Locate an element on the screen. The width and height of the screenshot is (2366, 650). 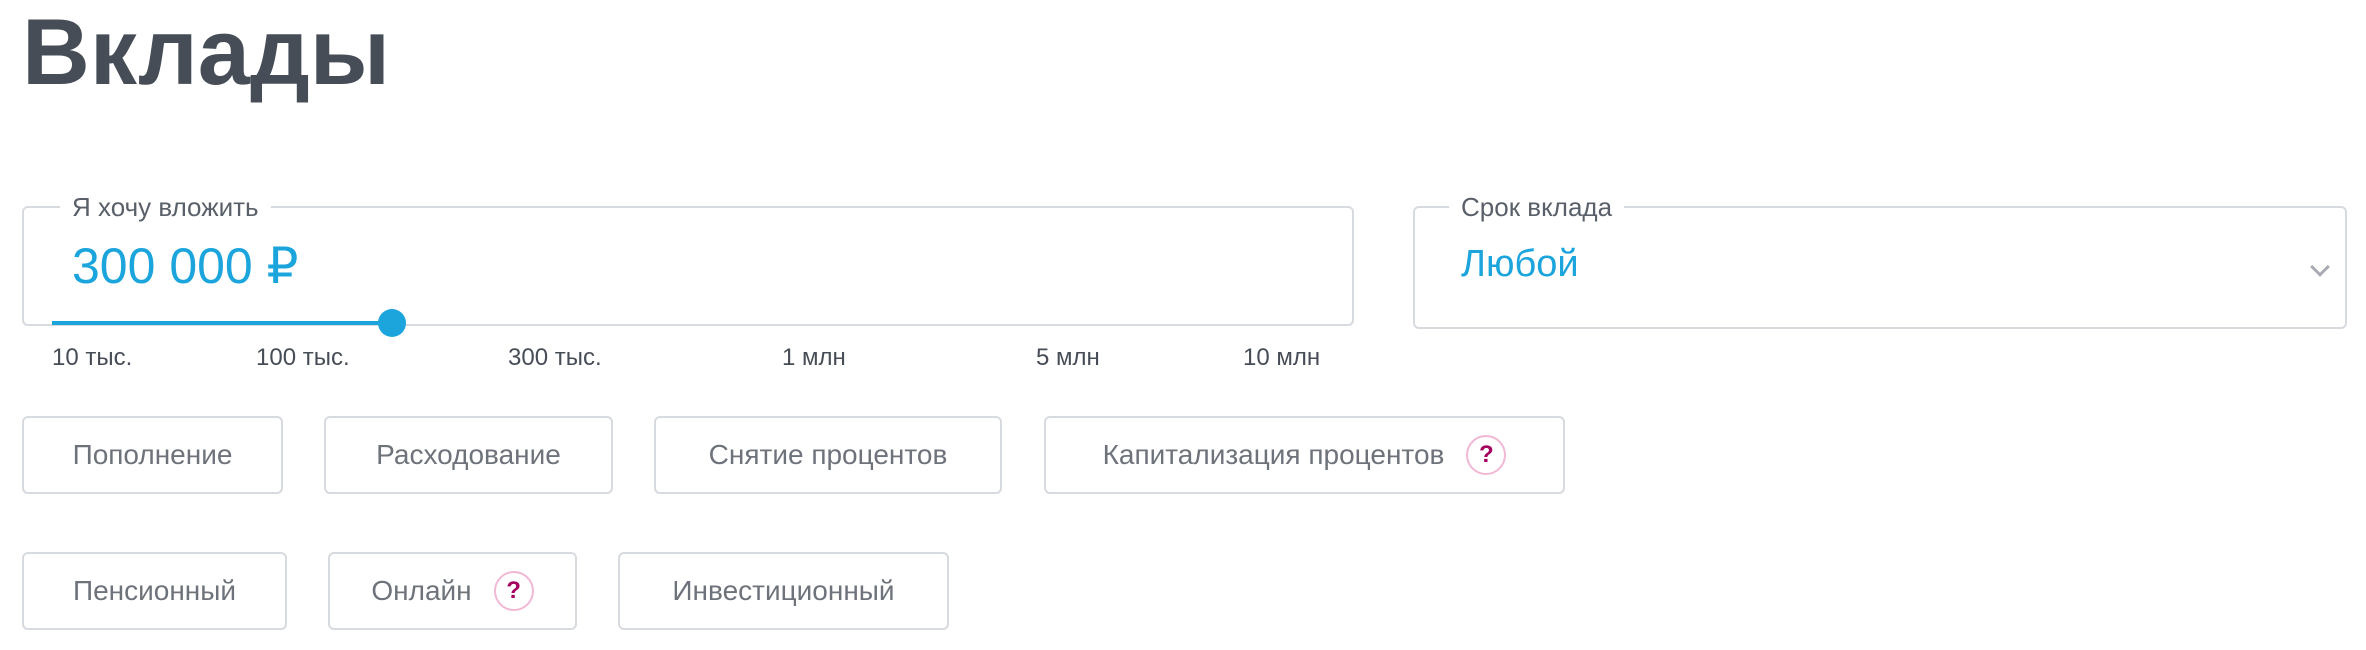
amount-input: 300 000 ₽ is located at coordinates (185, 266).